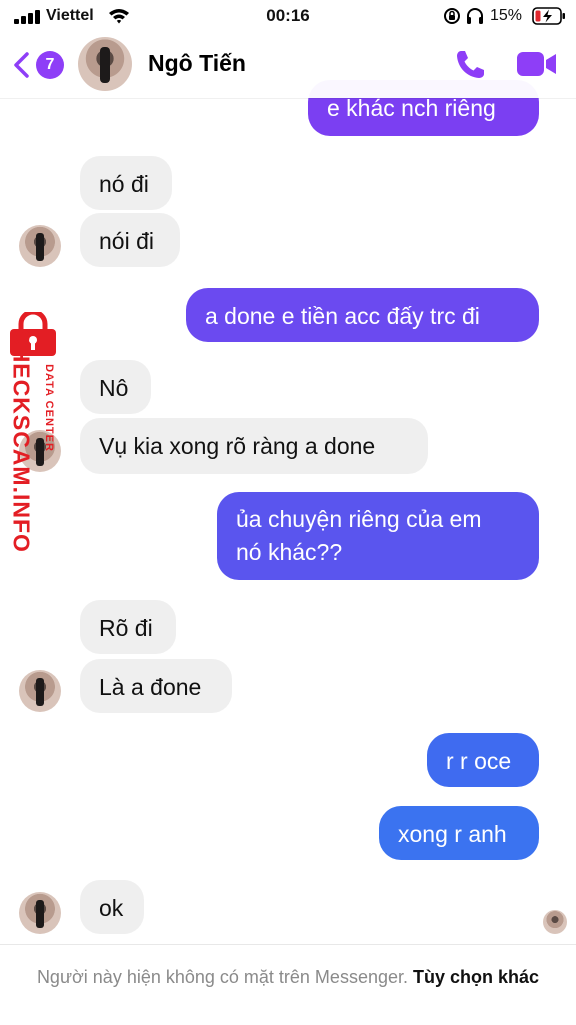  I want to click on message-bubble-incoming: Nô, so click(115, 387).